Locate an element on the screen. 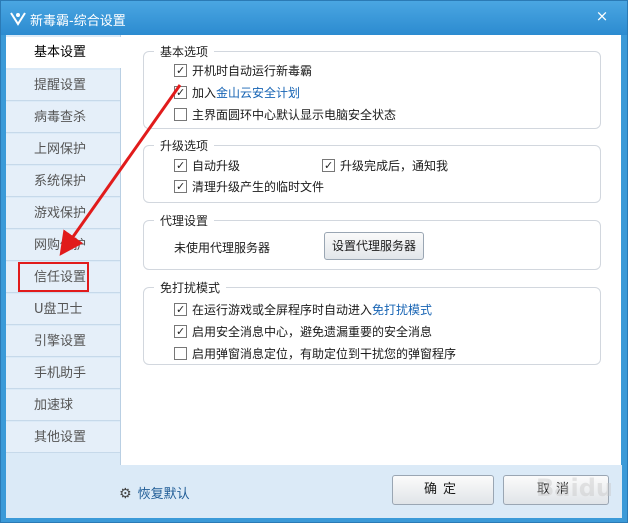 This screenshot has height=523, width=628. group-title-proxy: 代理设置 is located at coordinates (184, 220).